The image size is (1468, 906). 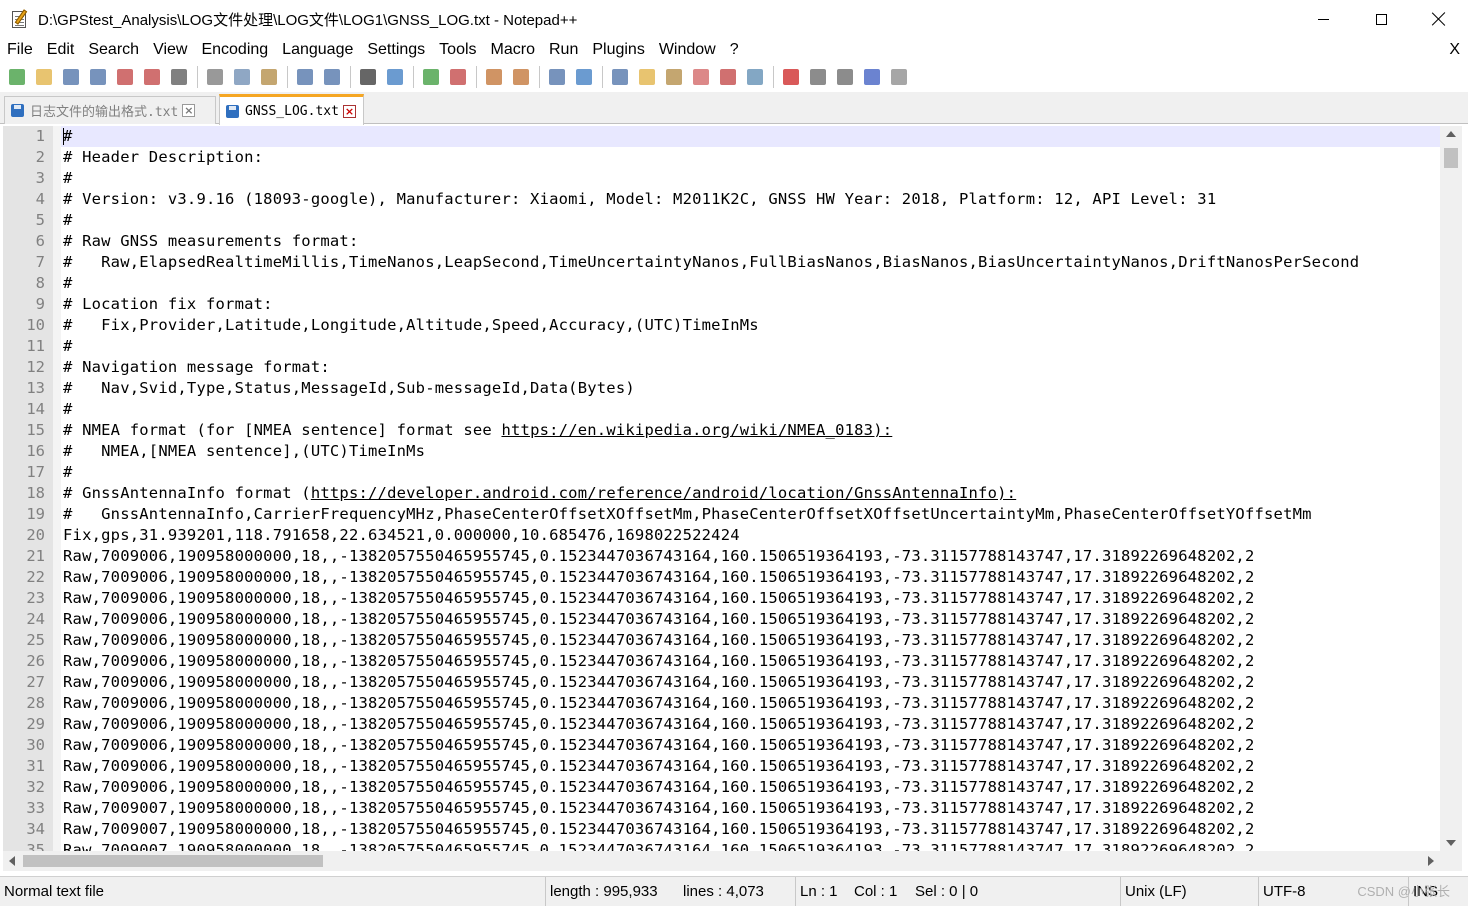 I want to click on close-file-icon, so click(x=125, y=77).